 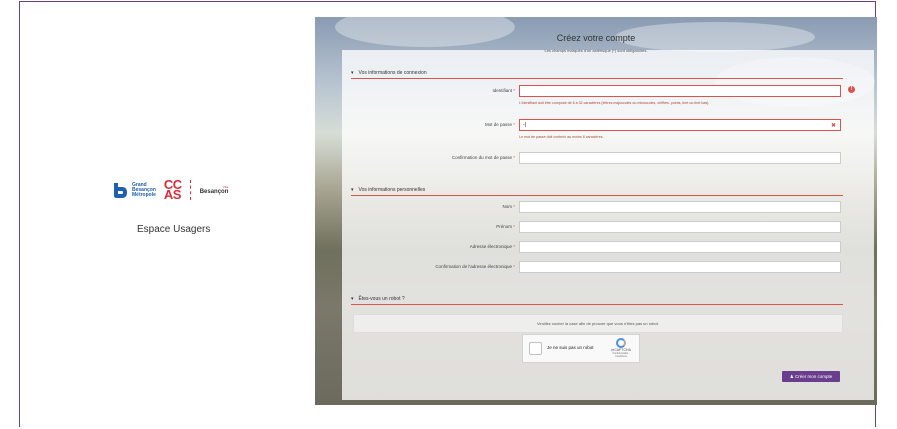 I want to click on nom-row: Nom *, so click(x=600, y=207).